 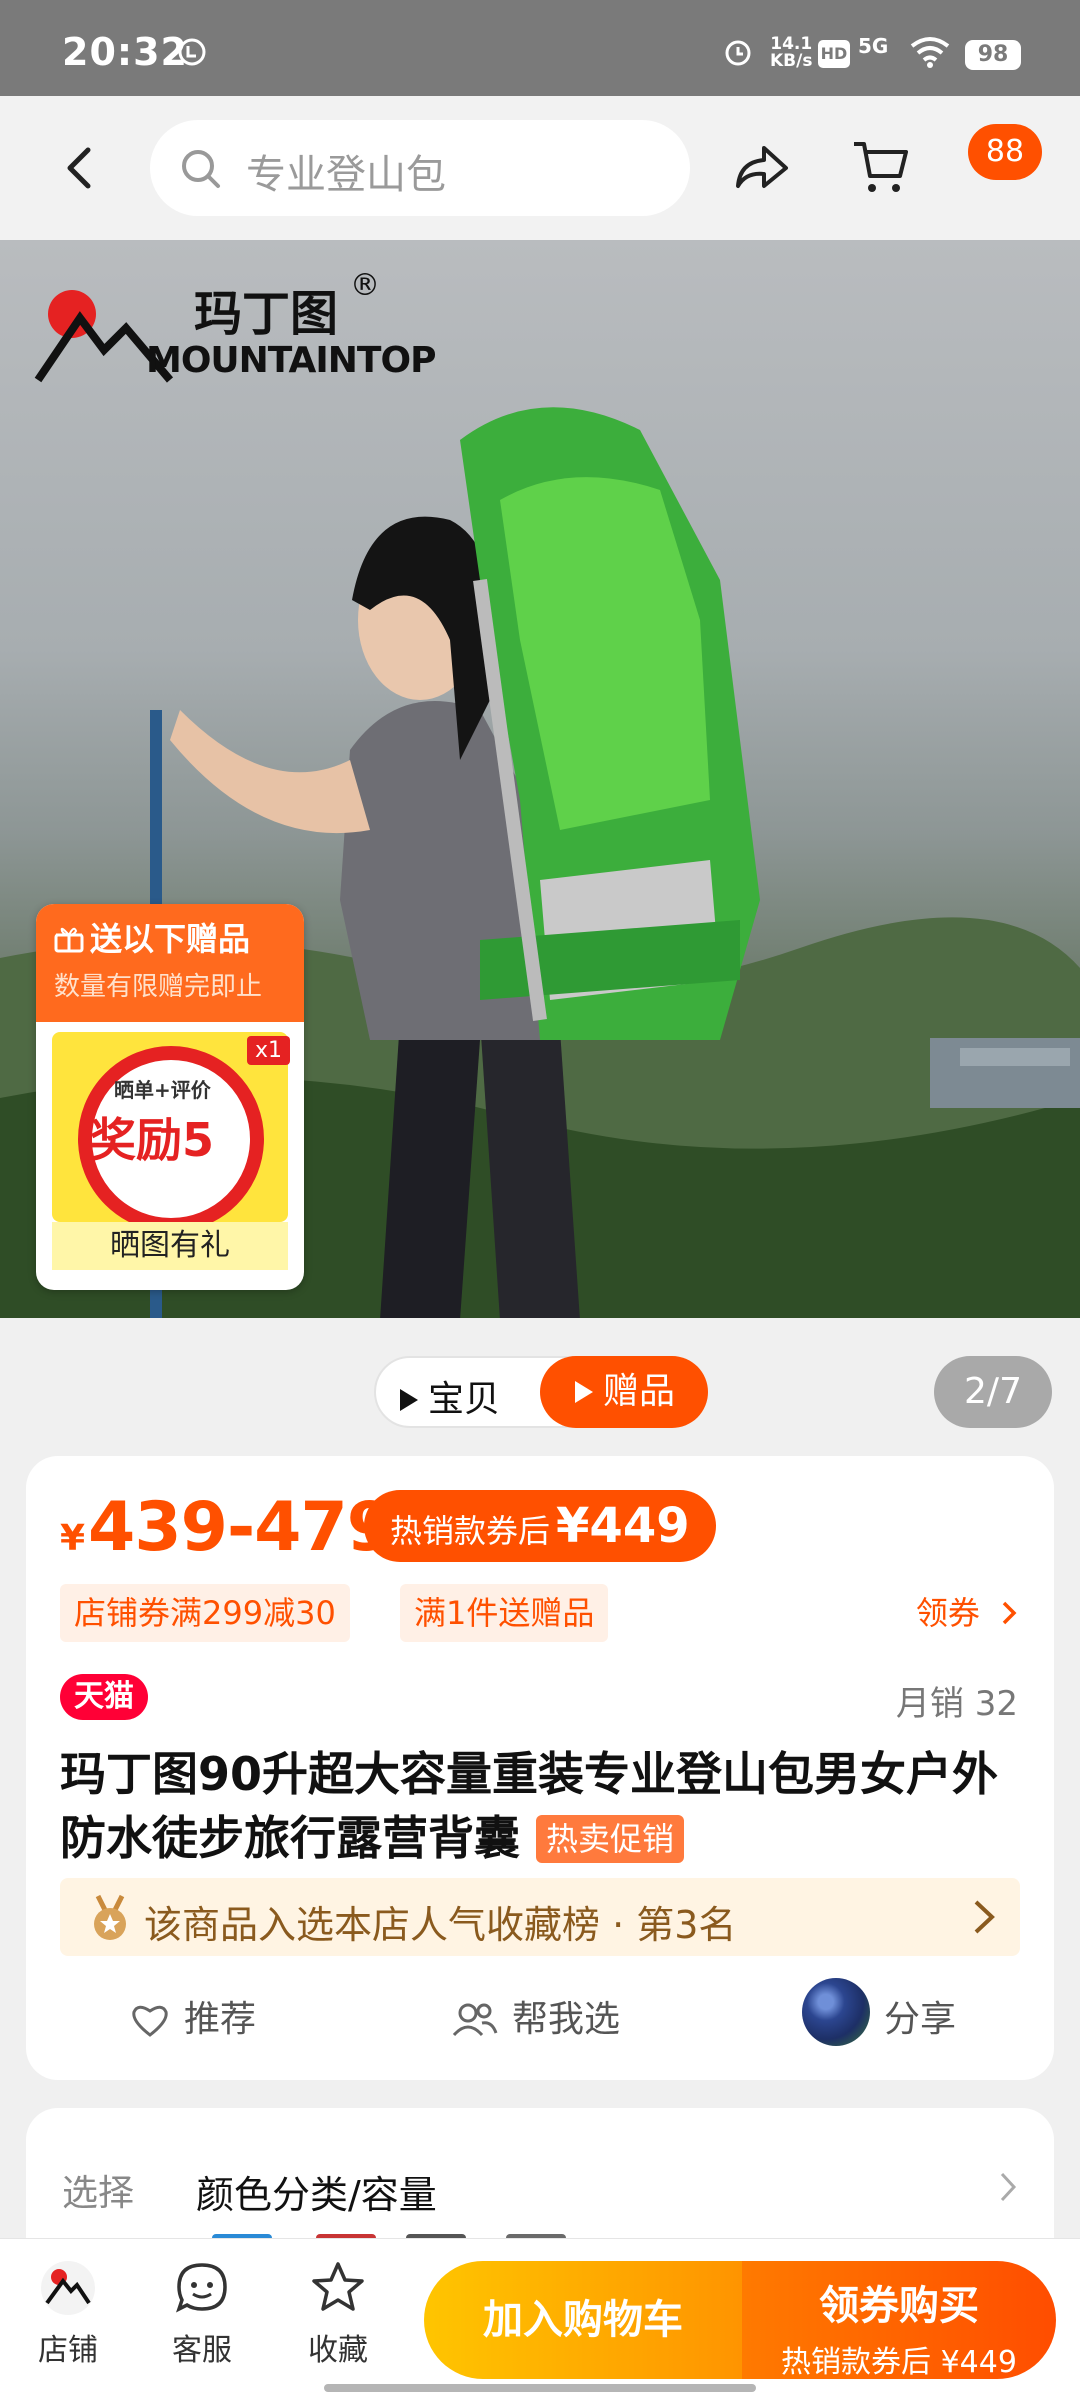 What do you see at coordinates (346, 175) in the screenshot?
I see `search-placeholder: 专业登山包` at bounding box center [346, 175].